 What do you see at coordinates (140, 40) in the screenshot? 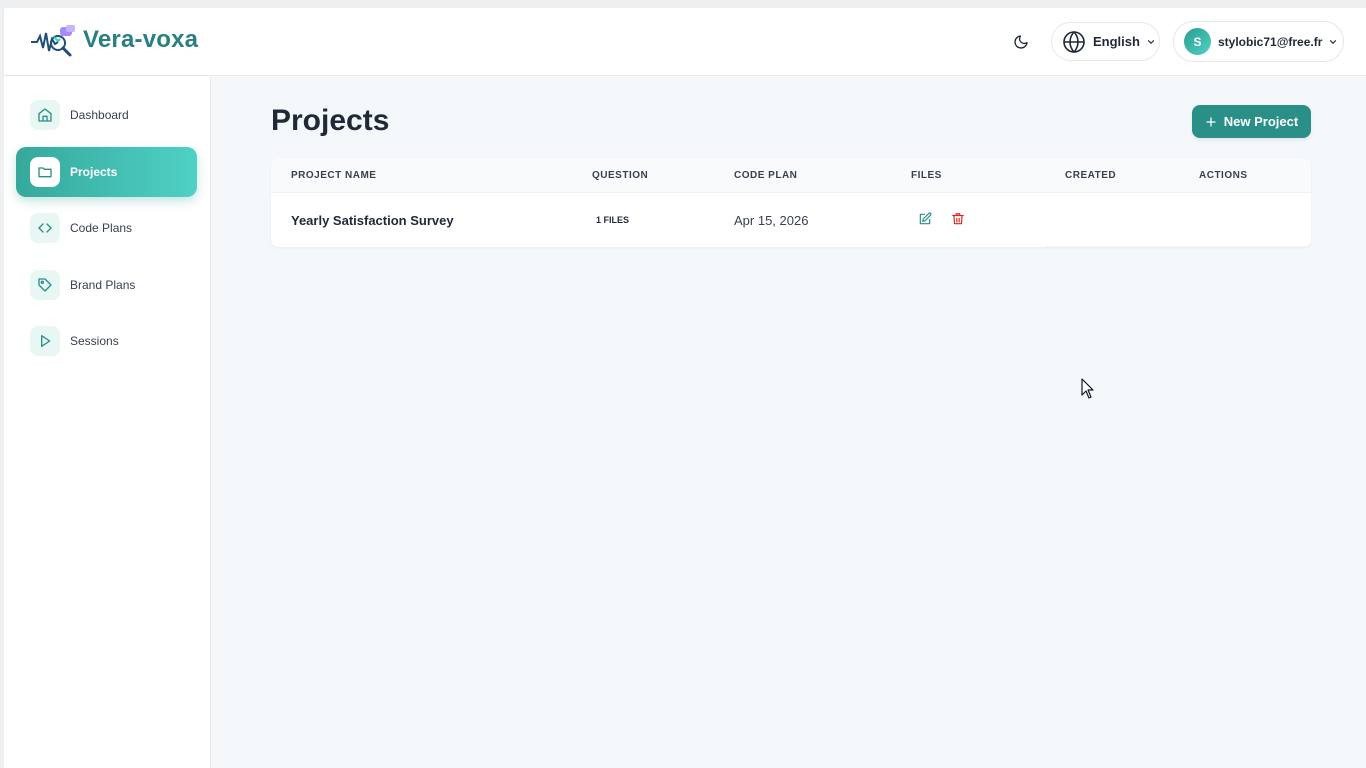
I see `brand-name: Vera-voxa` at bounding box center [140, 40].